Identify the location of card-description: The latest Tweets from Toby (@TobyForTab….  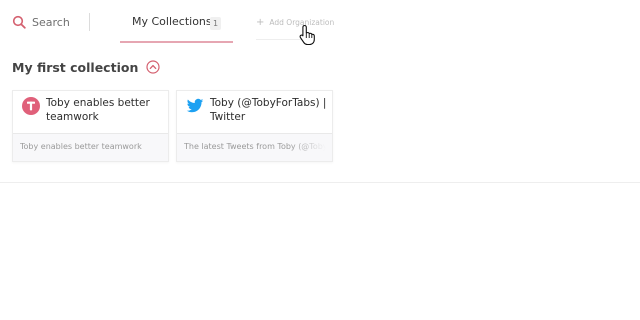
(255, 146).